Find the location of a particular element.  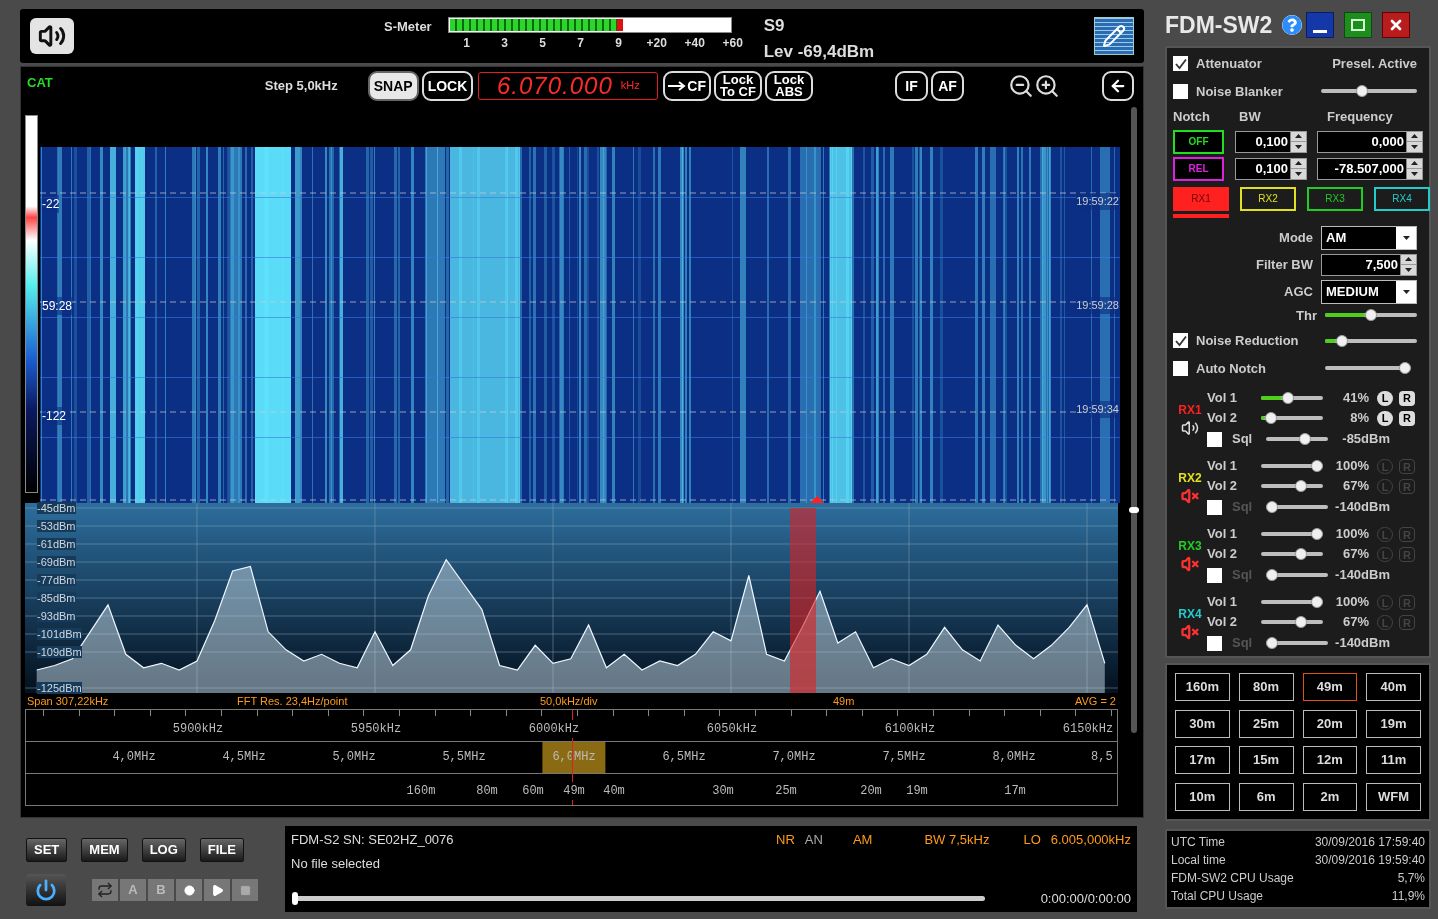

band-button: 6m is located at coordinates (1266, 796).